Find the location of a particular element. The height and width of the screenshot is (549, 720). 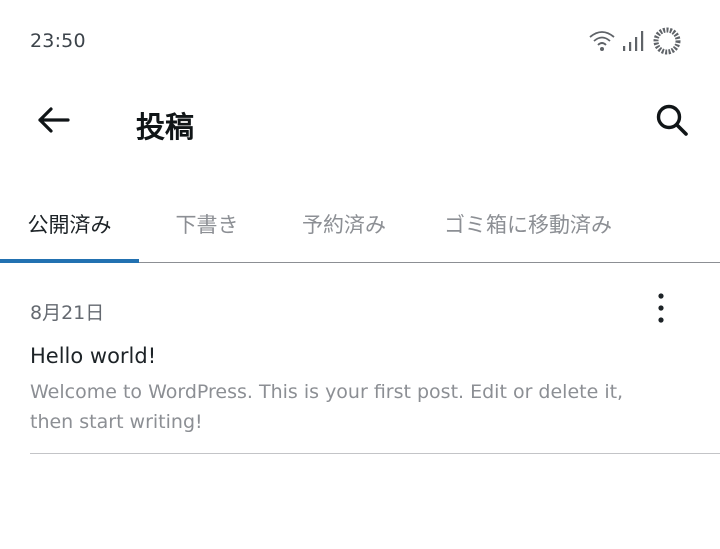

search-button is located at coordinates (672, 122).